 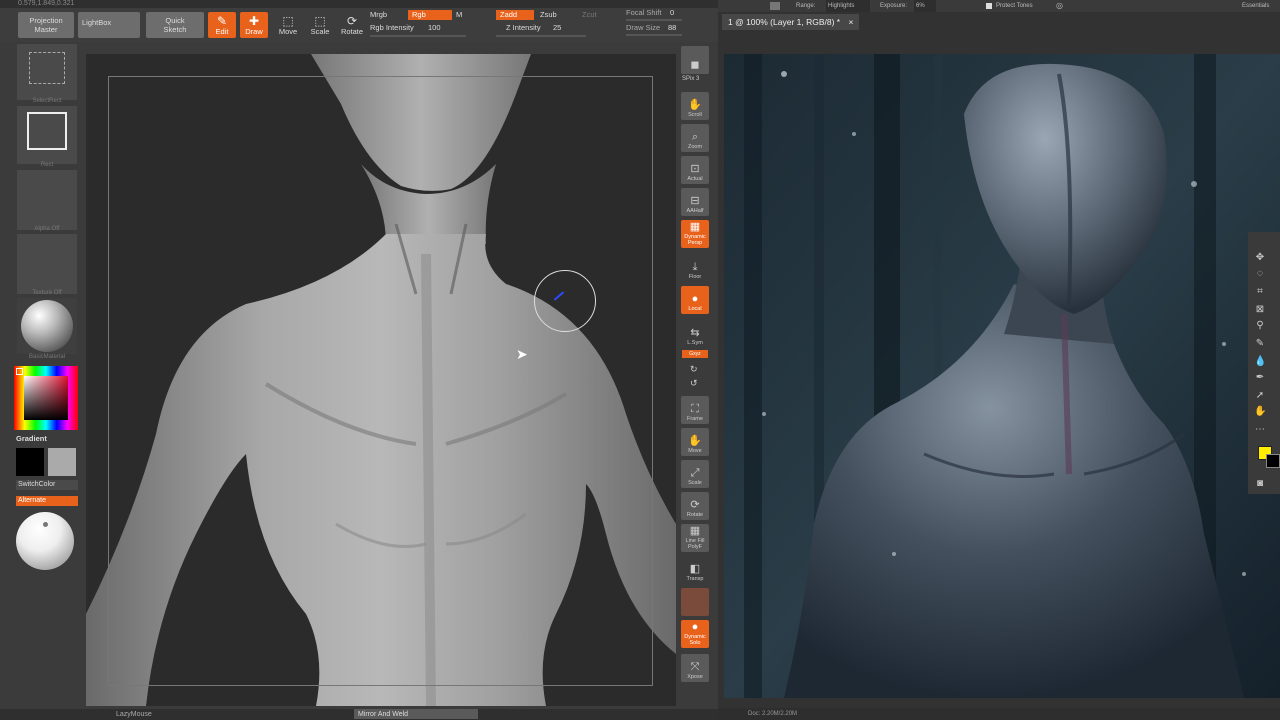 What do you see at coordinates (791, 22) in the screenshot?
I see `ps-document-tab: 1 @ 100% (Layer 1, RGB/8) * ×` at bounding box center [791, 22].